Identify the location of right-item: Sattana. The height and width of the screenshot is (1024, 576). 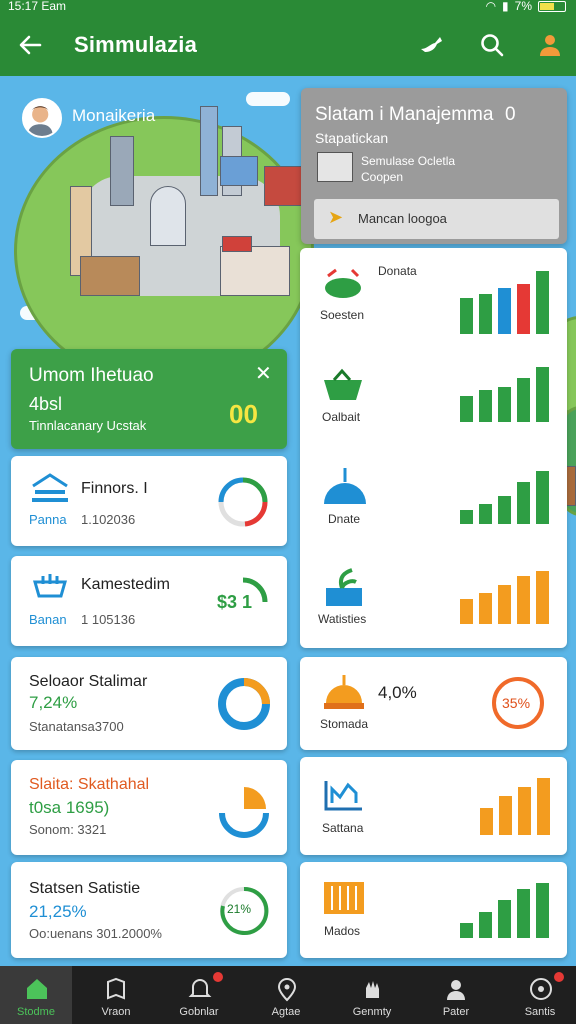
(433, 806).